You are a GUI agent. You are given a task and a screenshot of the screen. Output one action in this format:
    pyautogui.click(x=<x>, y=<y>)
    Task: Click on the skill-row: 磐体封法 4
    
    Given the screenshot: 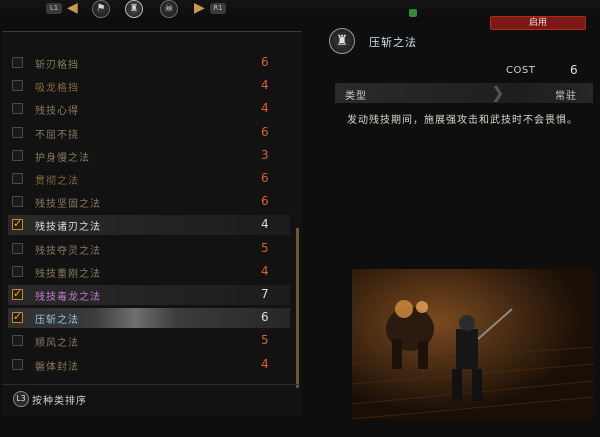 What is the action you would take?
    pyautogui.click(x=149, y=365)
    